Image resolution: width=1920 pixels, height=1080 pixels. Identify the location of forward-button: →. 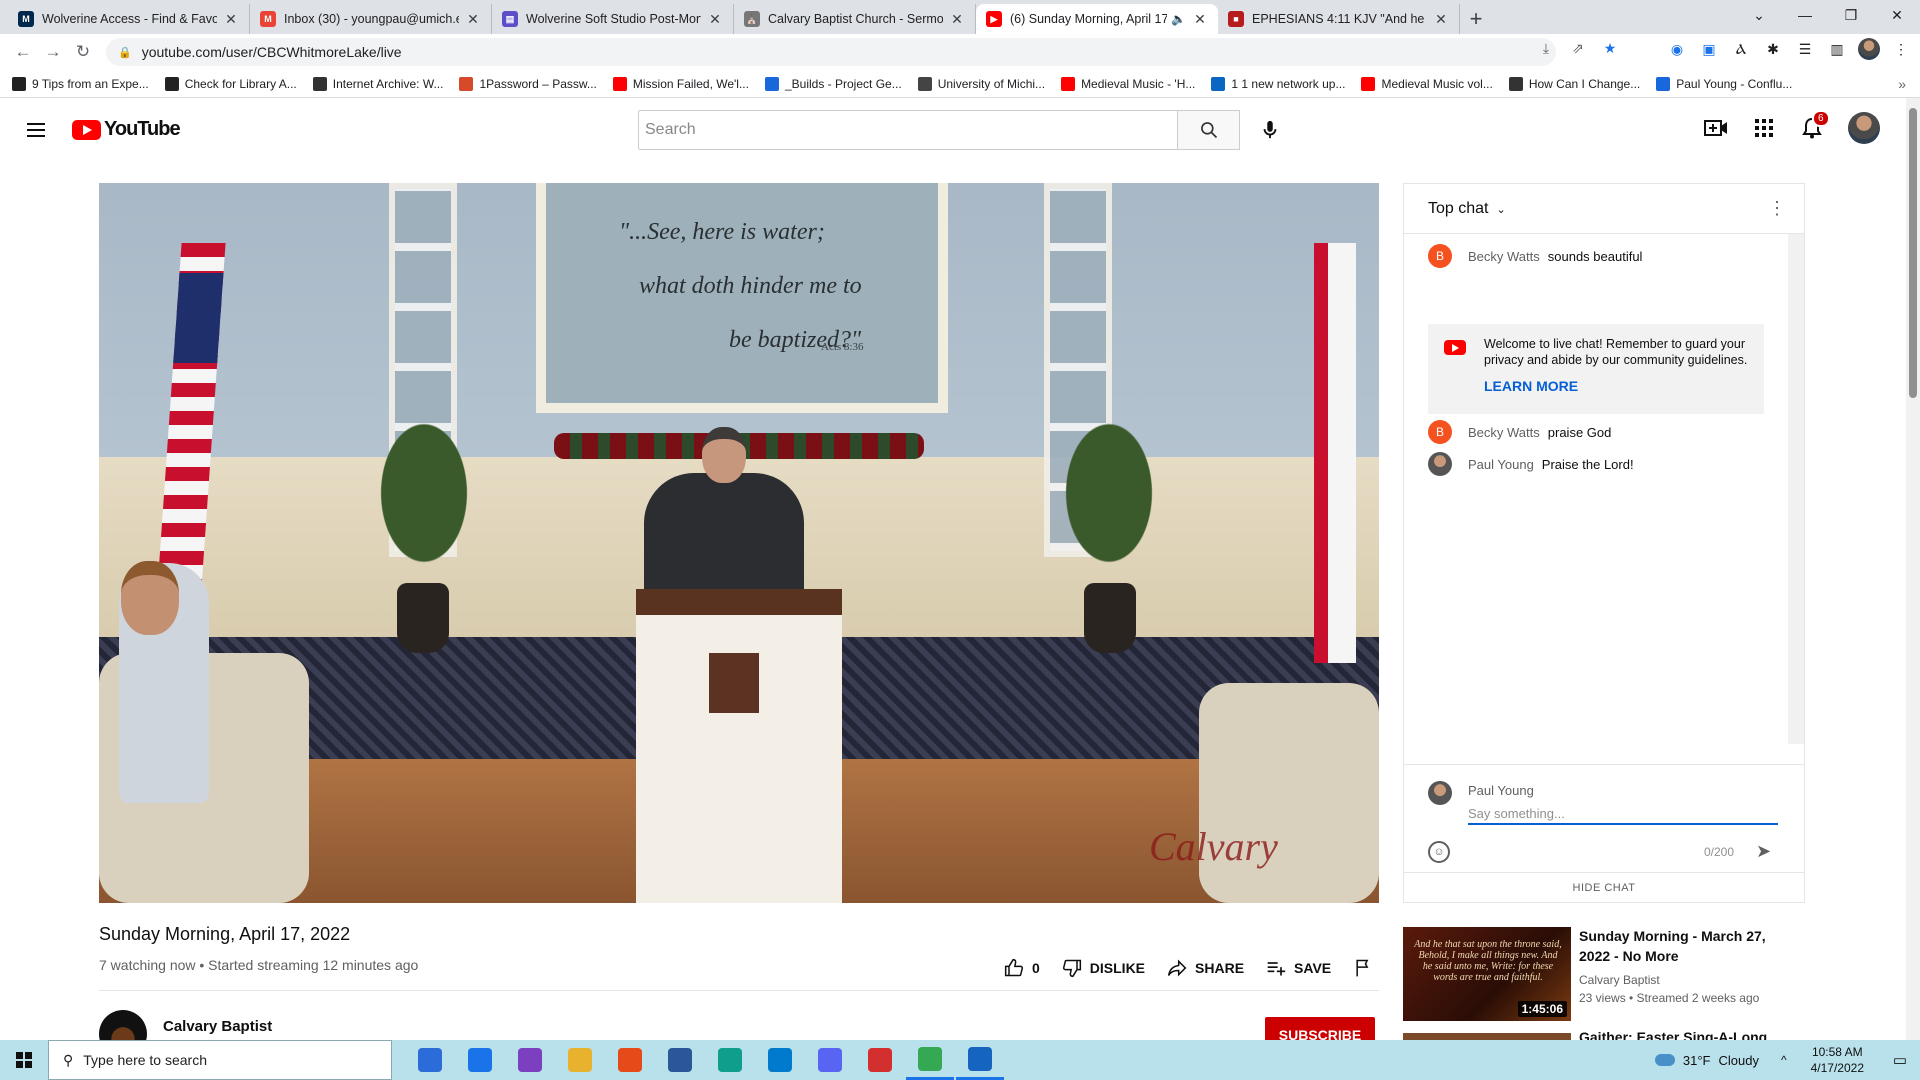
(53, 52).